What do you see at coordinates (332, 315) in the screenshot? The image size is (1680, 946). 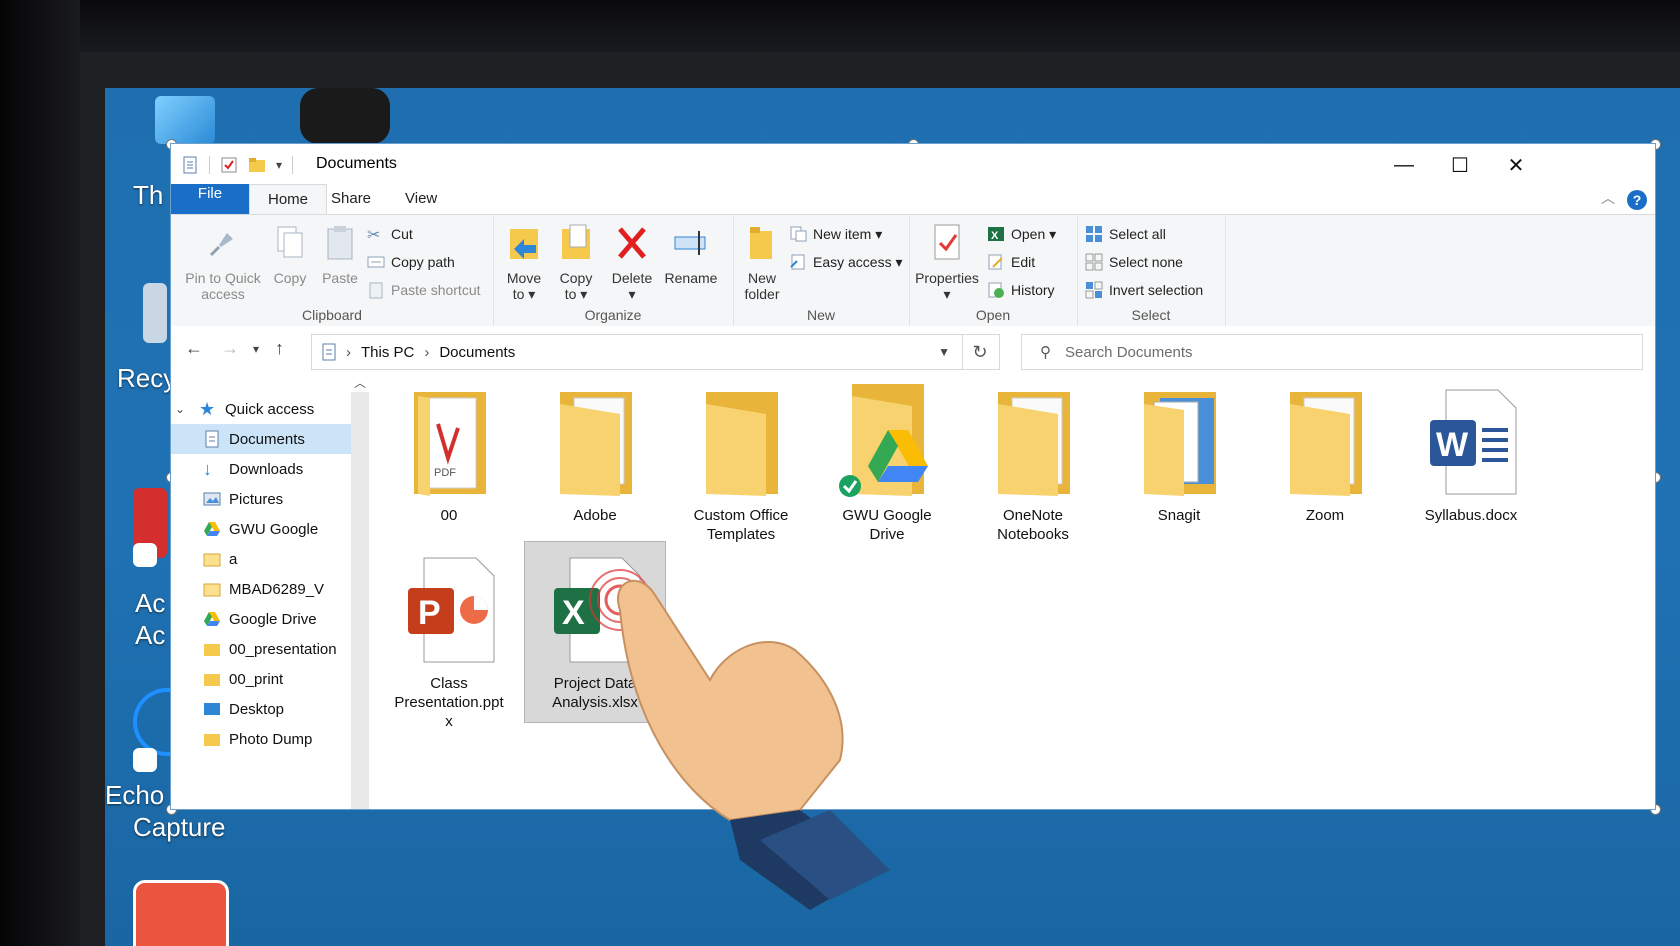 I see `clipboard-group-label: Clipboard` at bounding box center [332, 315].